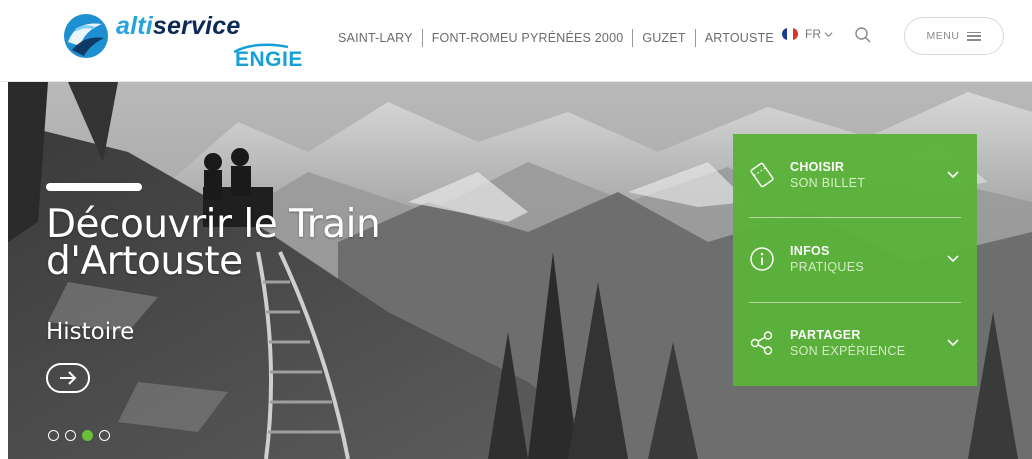 This screenshot has height=459, width=1032. What do you see at coordinates (269, 59) in the screenshot?
I see `logo-sub-brand: ENGIE` at bounding box center [269, 59].